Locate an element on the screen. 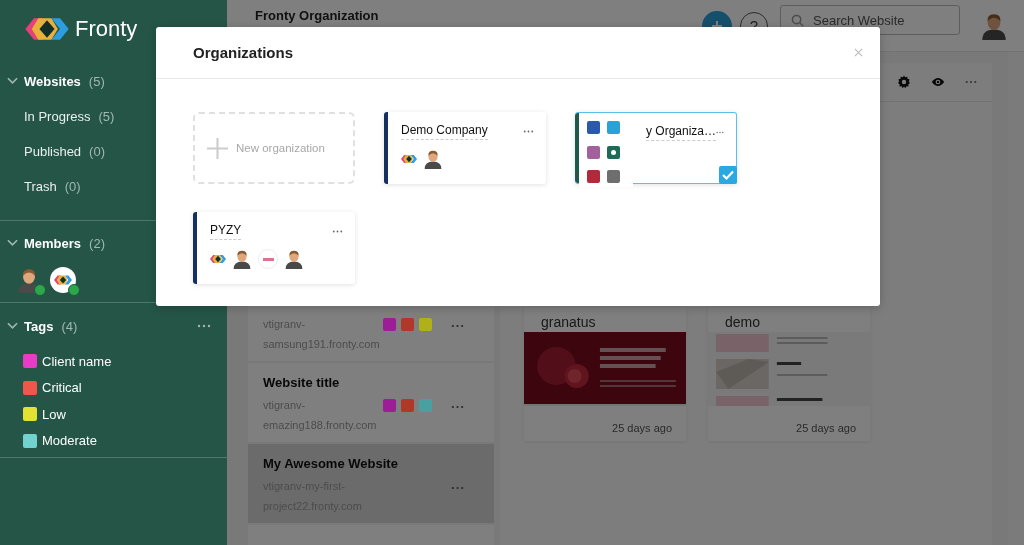 This screenshot has width=1024, height=545. section-title: Tags is located at coordinates (39, 326).